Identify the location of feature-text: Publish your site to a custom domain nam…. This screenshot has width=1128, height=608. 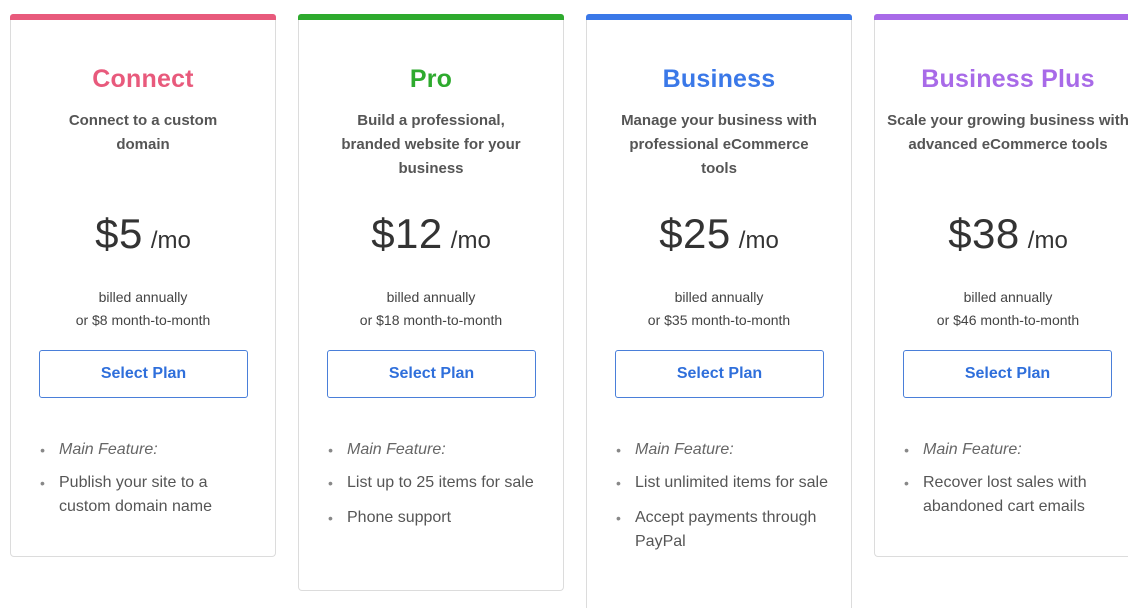
(135, 494).